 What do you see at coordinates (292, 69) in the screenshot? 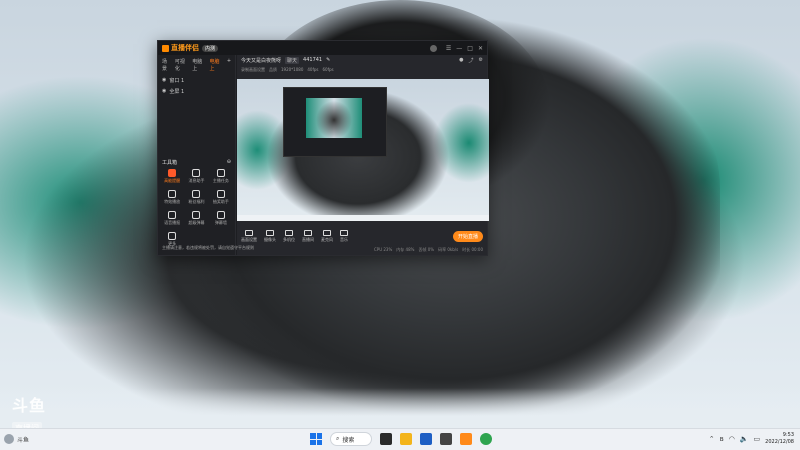
I see `room-info-2: 1920*1080` at bounding box center [292, 69].